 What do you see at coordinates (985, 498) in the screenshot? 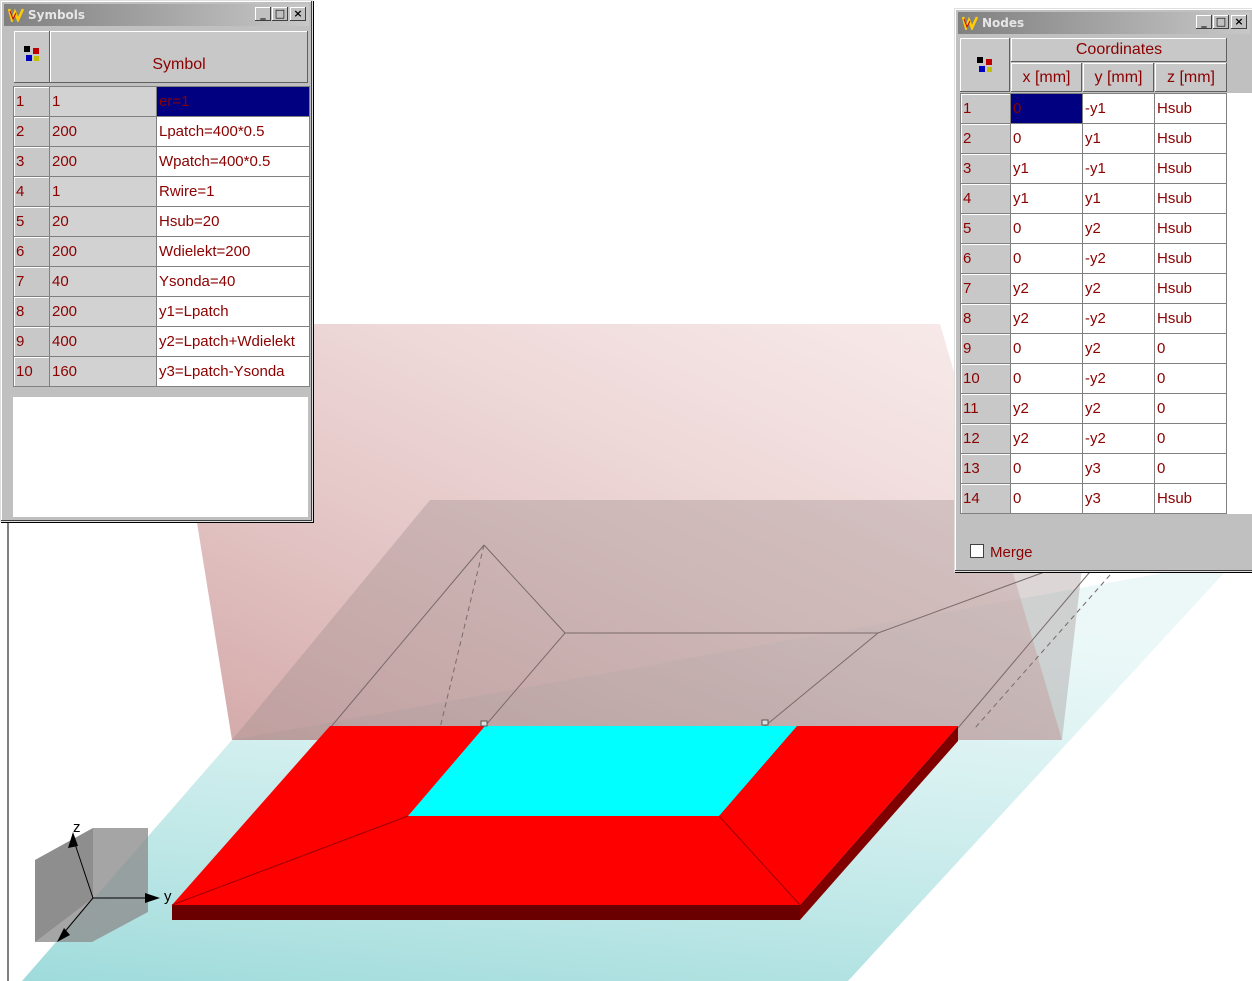
I see `row-number-cell: 14` at bounding box center [985, 498].